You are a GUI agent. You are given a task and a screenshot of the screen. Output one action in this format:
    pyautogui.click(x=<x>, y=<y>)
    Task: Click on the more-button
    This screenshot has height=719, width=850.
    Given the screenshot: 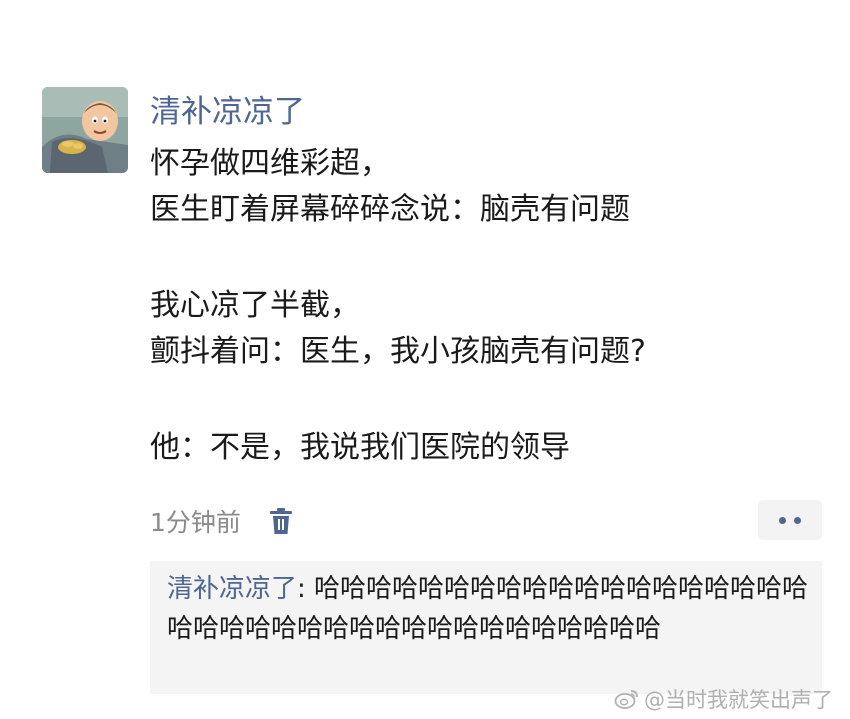 What is the action you would take?
    pyautogui.click(x=790, y=520)
    